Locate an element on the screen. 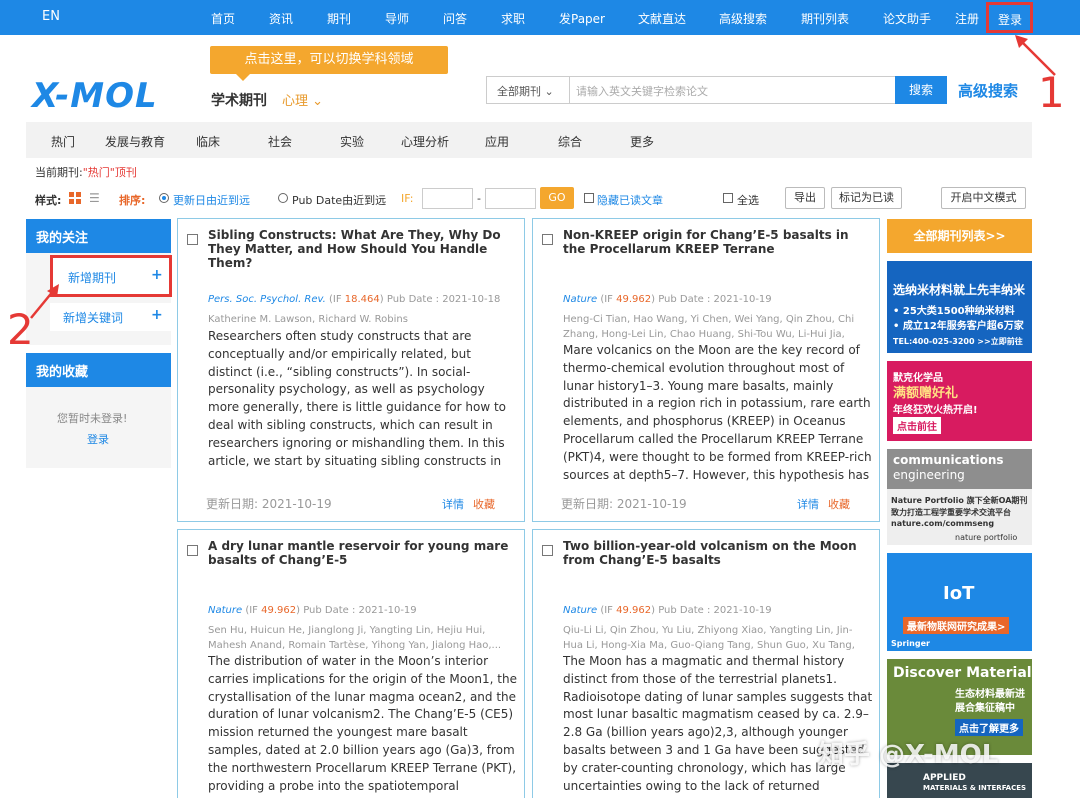  nav-publish: 发Paper is located at coordinates (582, 18).